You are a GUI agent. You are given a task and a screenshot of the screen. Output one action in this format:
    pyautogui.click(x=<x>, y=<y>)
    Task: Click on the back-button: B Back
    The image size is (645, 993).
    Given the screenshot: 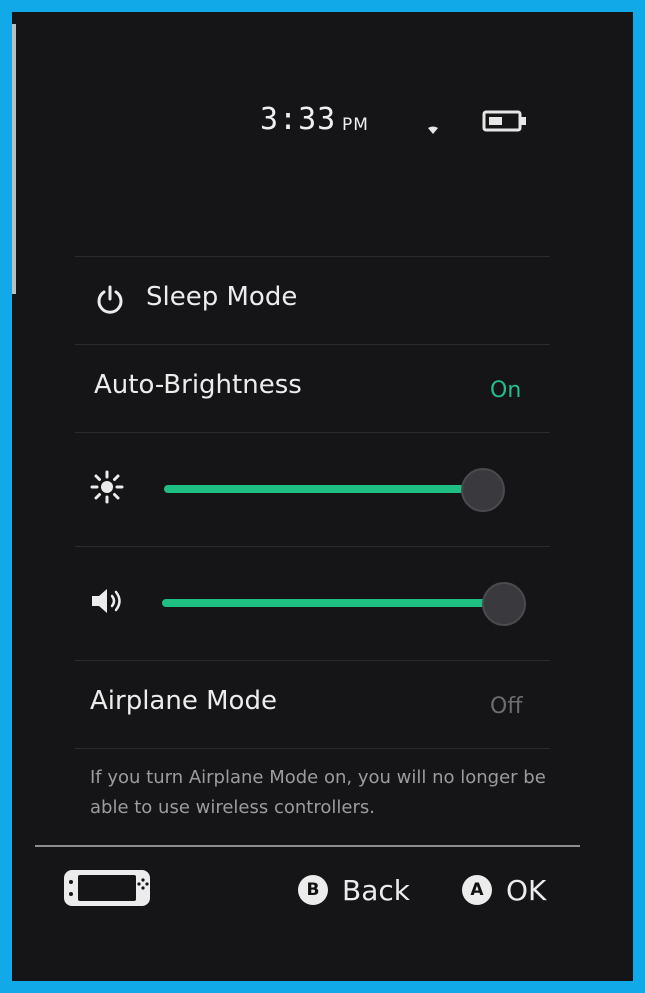 What is the action you would take?
    pyautogui.click(x=354, y=890)
    